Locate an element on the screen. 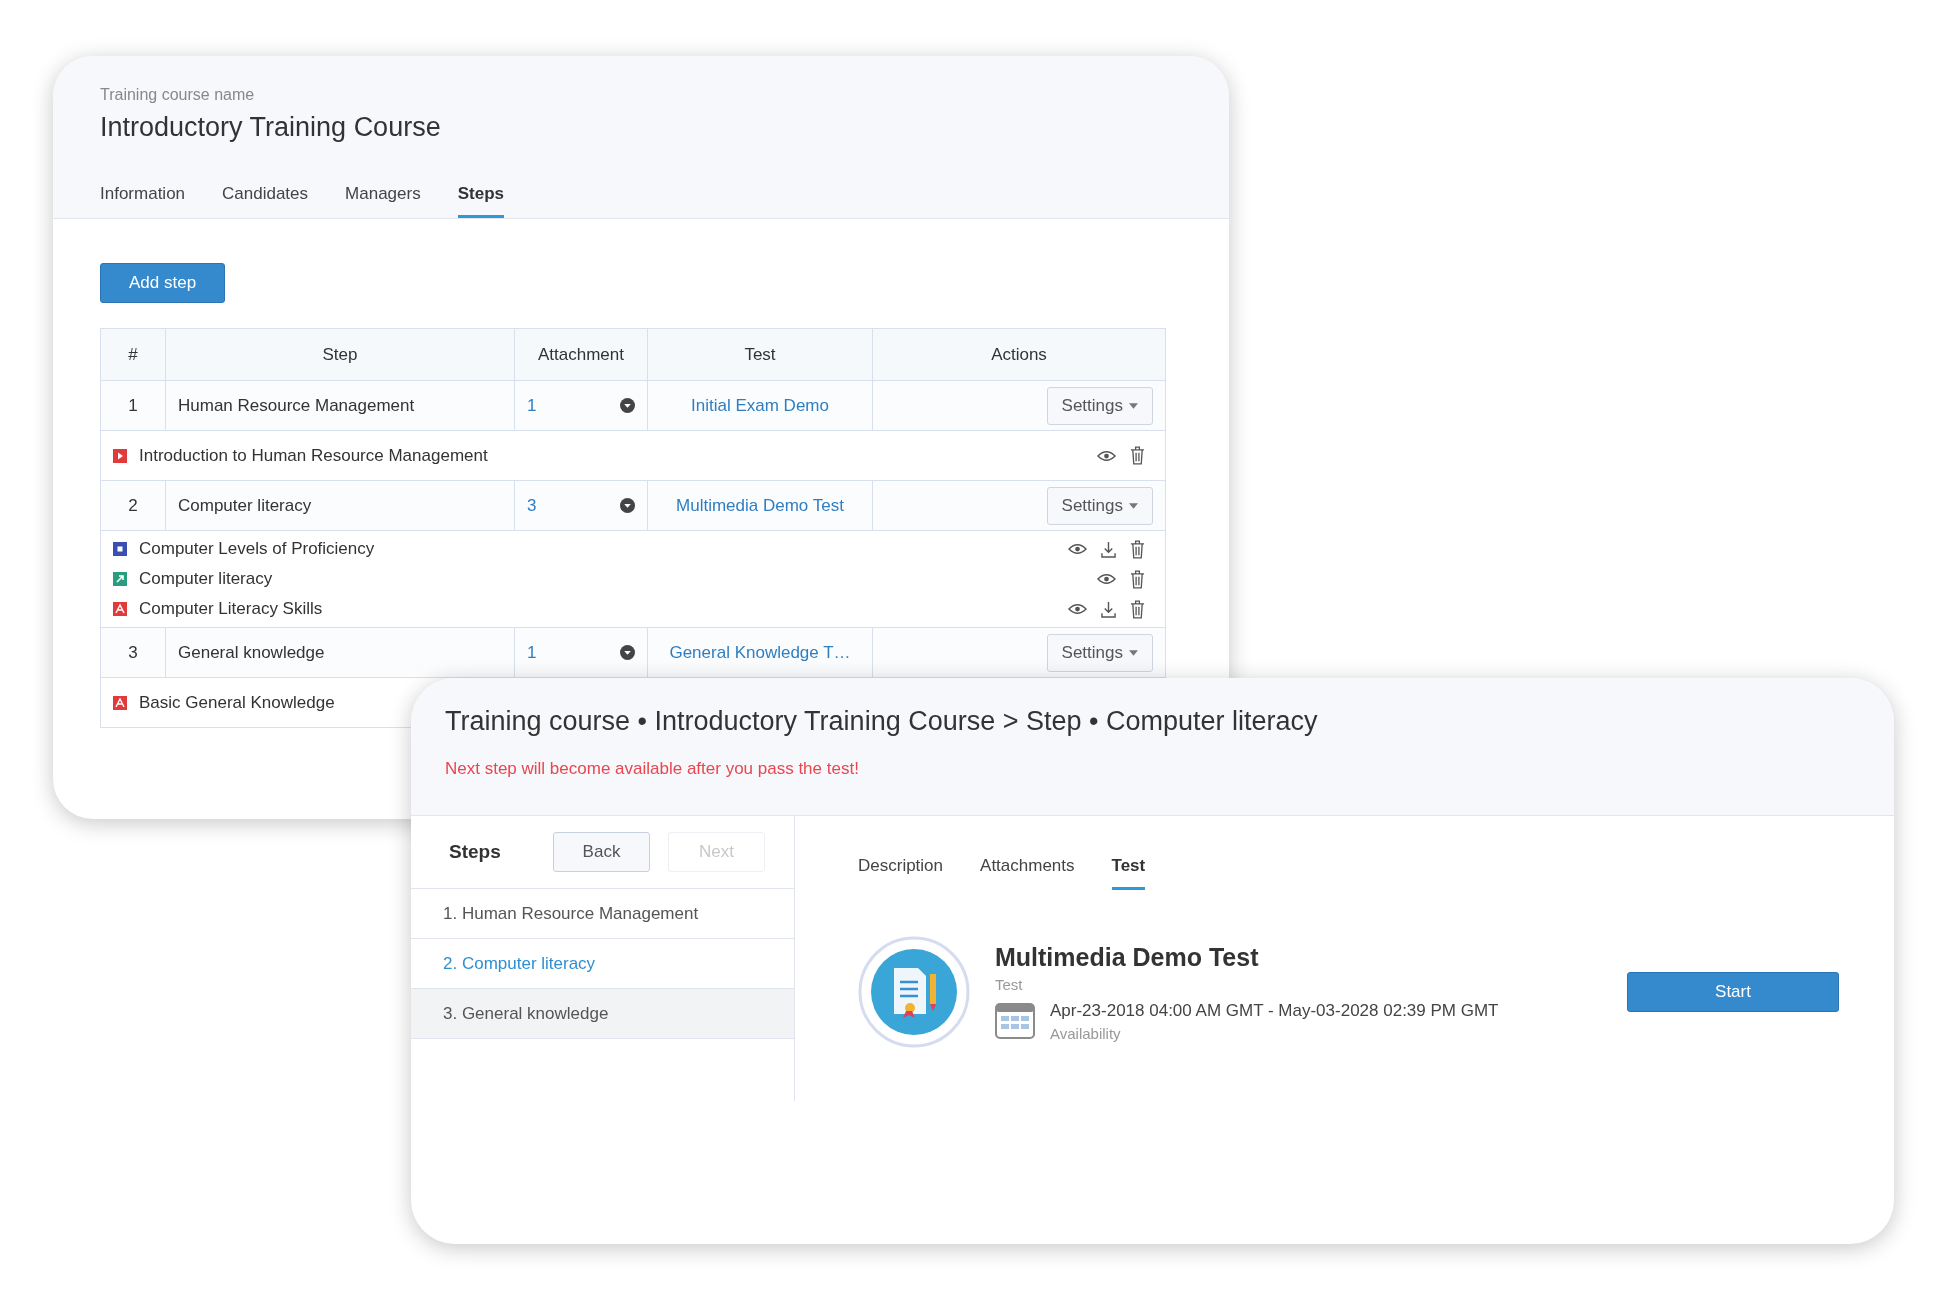 This screenshot has height=1290, width=1943. table-cell: Computer literacy is located at coordinates (340, 505).